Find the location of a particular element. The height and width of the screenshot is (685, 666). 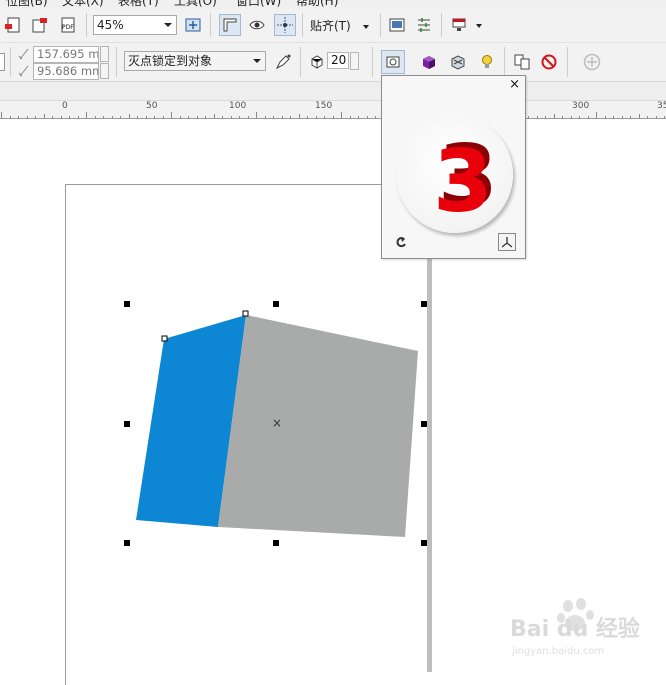

selection-handle-bottom is located at coordinates (276, 543).